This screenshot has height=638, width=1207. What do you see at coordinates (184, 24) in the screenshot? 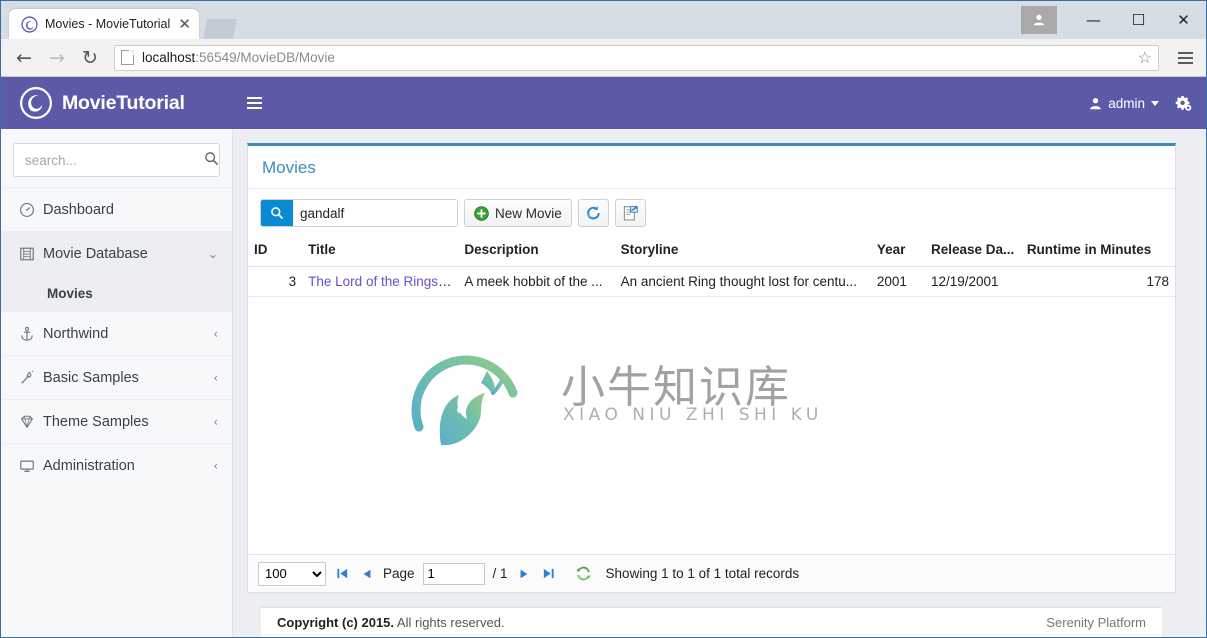
I see `tab-close-icon: ✕` at bounding box center [184, 24].